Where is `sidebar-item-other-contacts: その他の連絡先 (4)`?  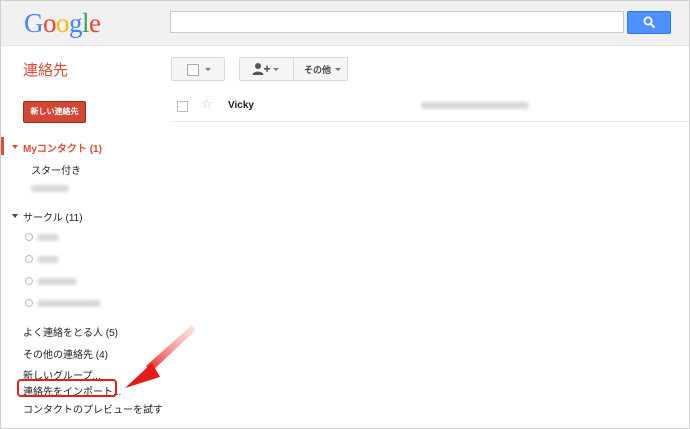 sidebar-item-other-contacts: その他の連絡先 (4) is located at coordinates (65, 353).